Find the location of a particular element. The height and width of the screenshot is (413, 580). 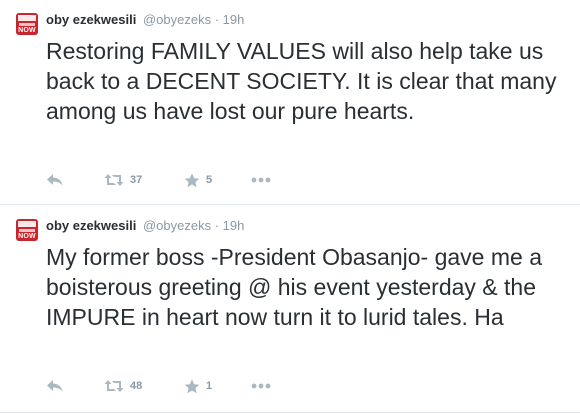

tweet-actions: 37 5 is located at coordinates (196, 180).